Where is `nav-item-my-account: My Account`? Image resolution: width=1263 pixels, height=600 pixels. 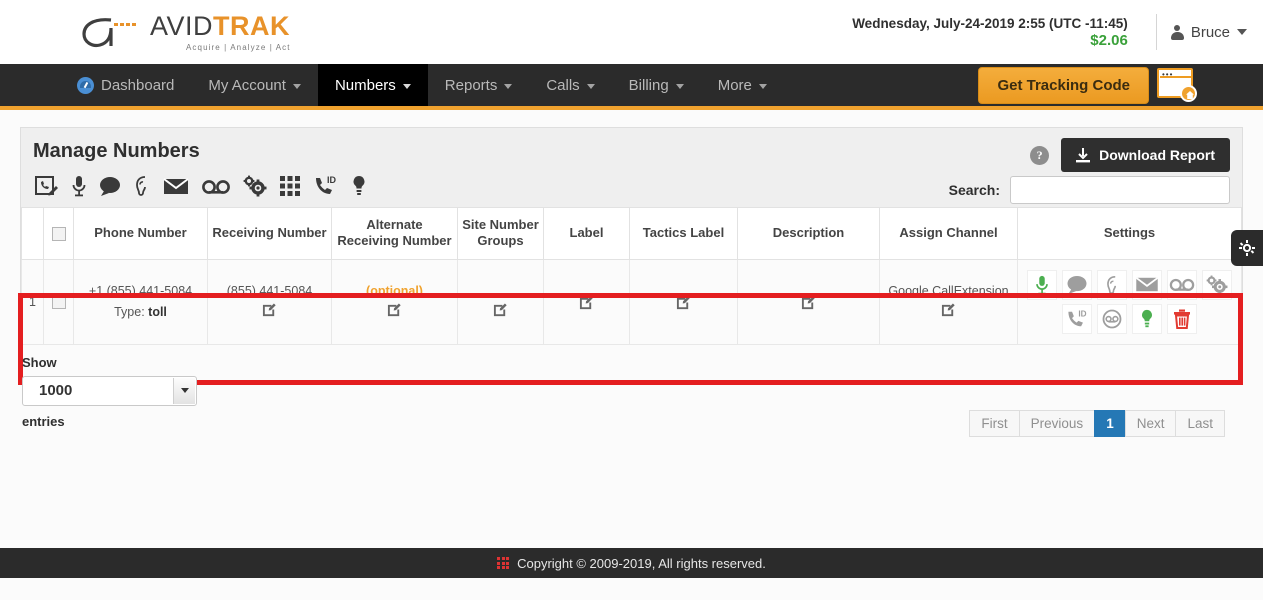
nav-item-my-account: My Account is located at coordinates (254, 85).